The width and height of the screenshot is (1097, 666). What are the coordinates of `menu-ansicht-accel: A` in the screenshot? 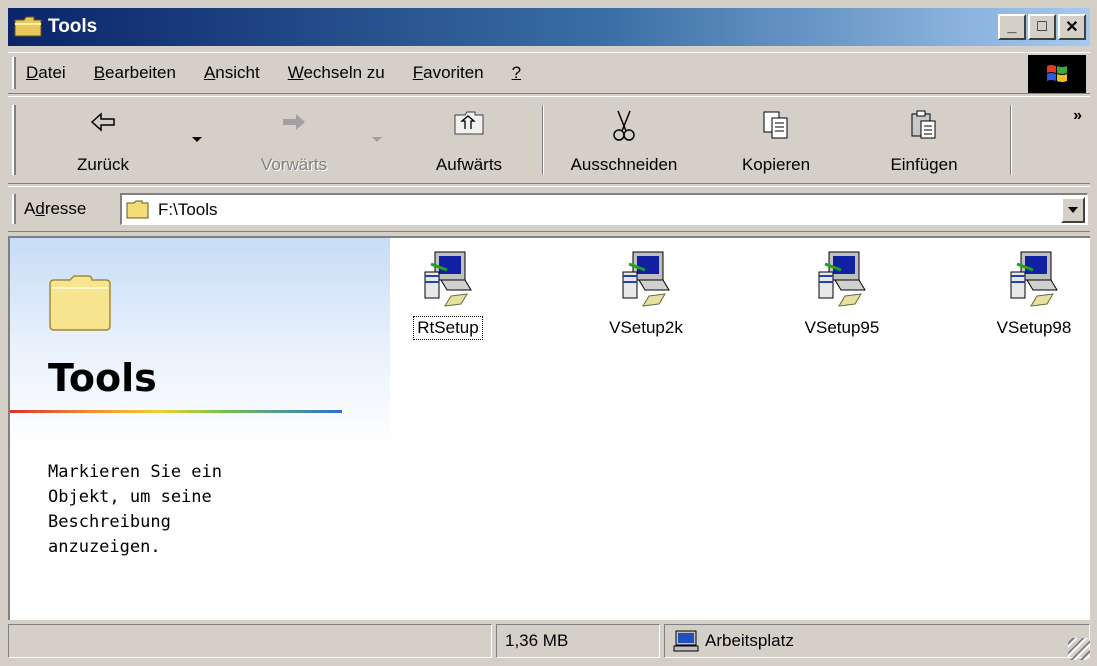 It's located at (209, 72).